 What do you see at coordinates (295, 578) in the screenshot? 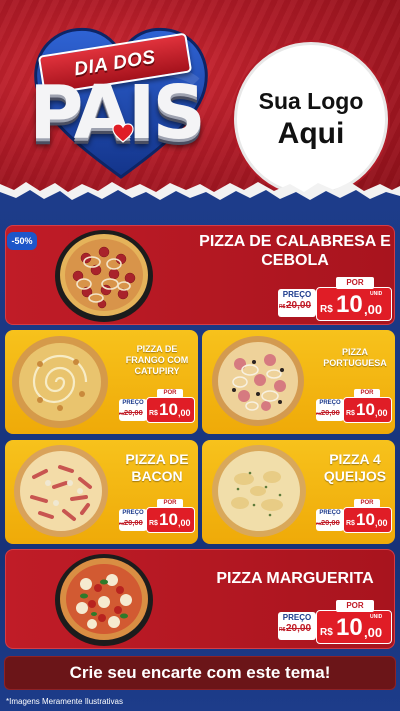
I see `product-name: PIZZA MARGUERITA` at bounding box center [295, 578].